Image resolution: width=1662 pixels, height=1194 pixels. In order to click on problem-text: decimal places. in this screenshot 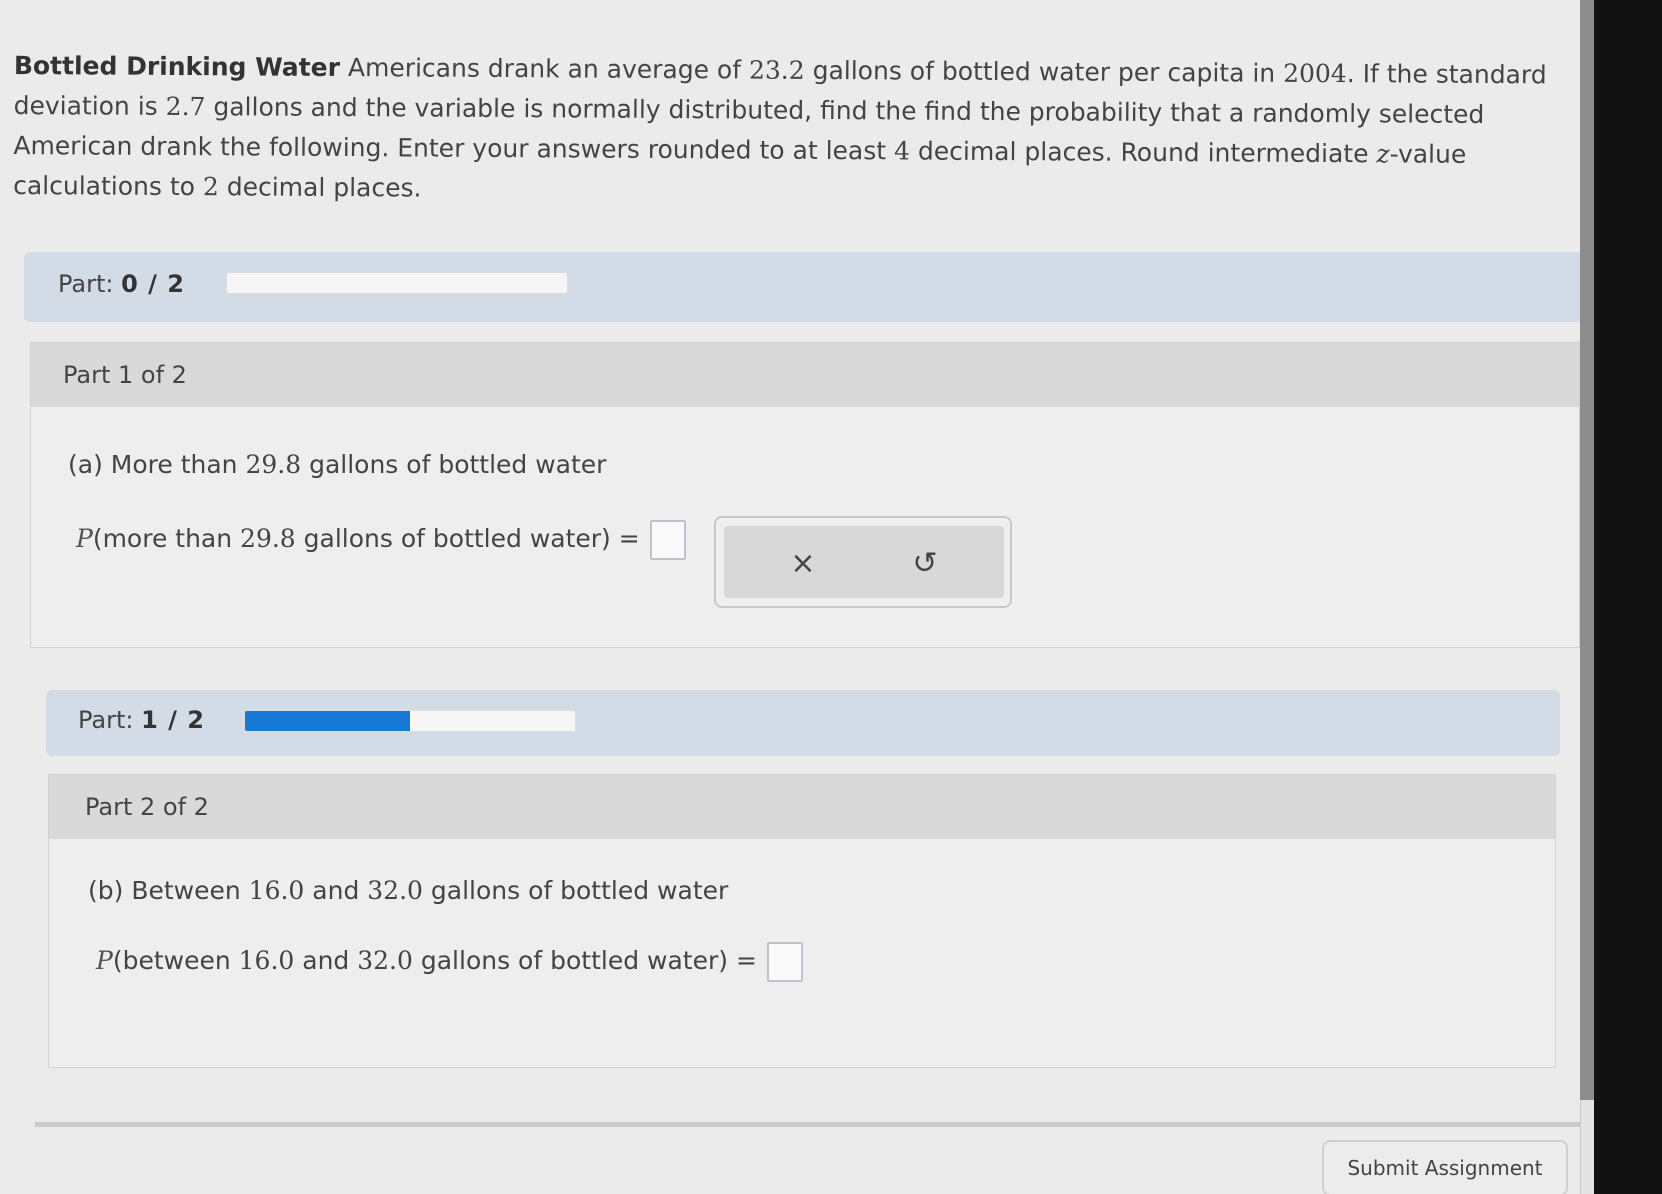, I will do `click(320, 187)`.